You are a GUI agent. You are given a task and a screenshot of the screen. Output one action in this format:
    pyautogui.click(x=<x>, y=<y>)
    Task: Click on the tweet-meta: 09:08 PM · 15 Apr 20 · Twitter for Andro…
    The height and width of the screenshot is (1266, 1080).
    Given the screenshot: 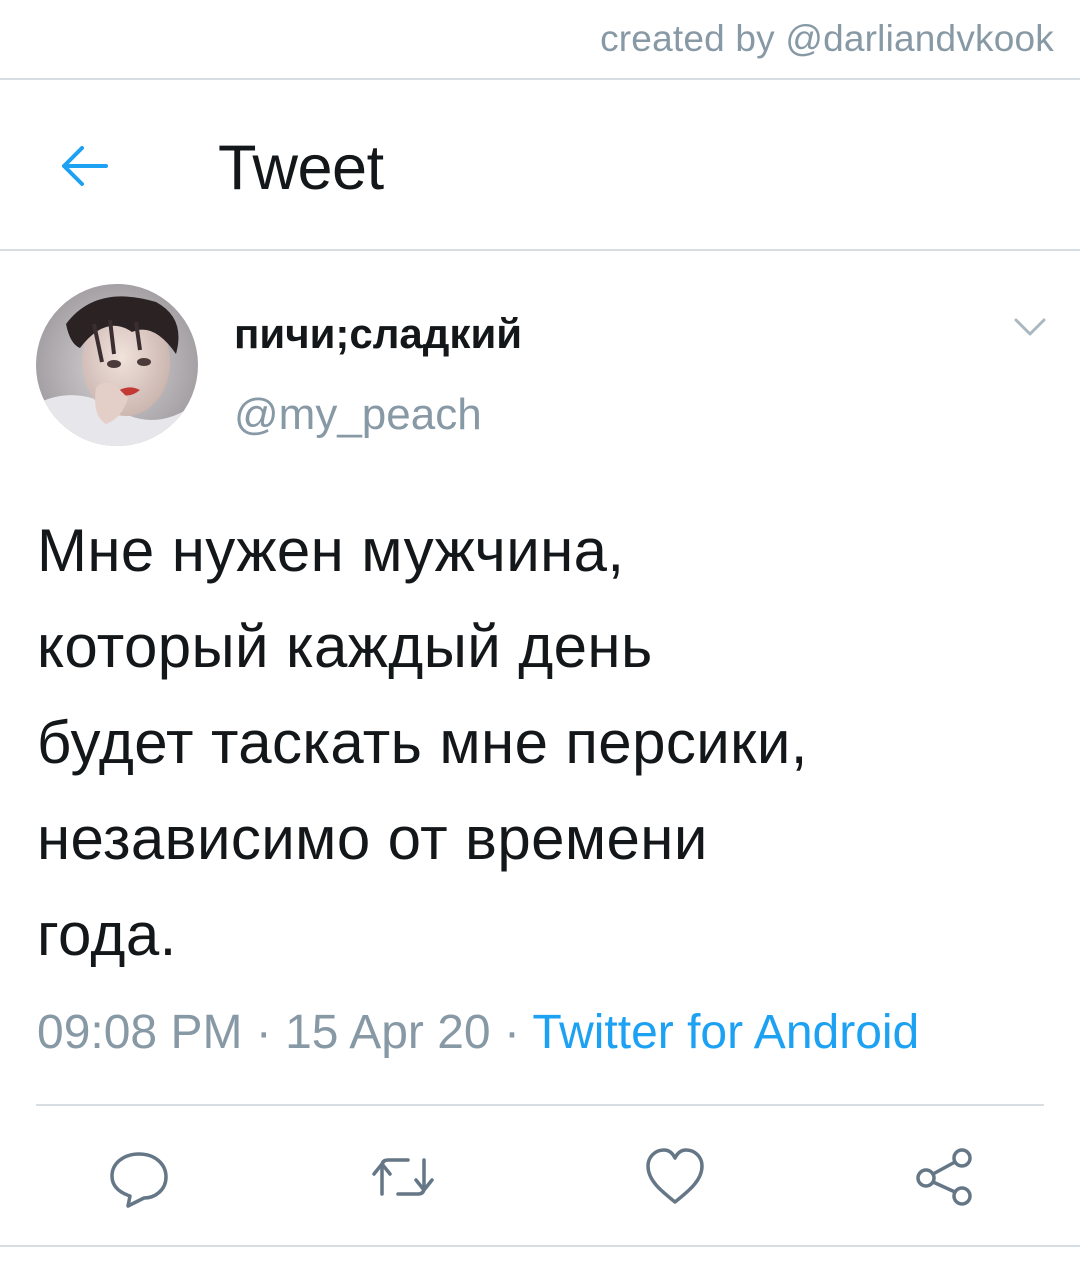 What is the action you would take?
    pyautogui.click(x=478, y=1032)
    